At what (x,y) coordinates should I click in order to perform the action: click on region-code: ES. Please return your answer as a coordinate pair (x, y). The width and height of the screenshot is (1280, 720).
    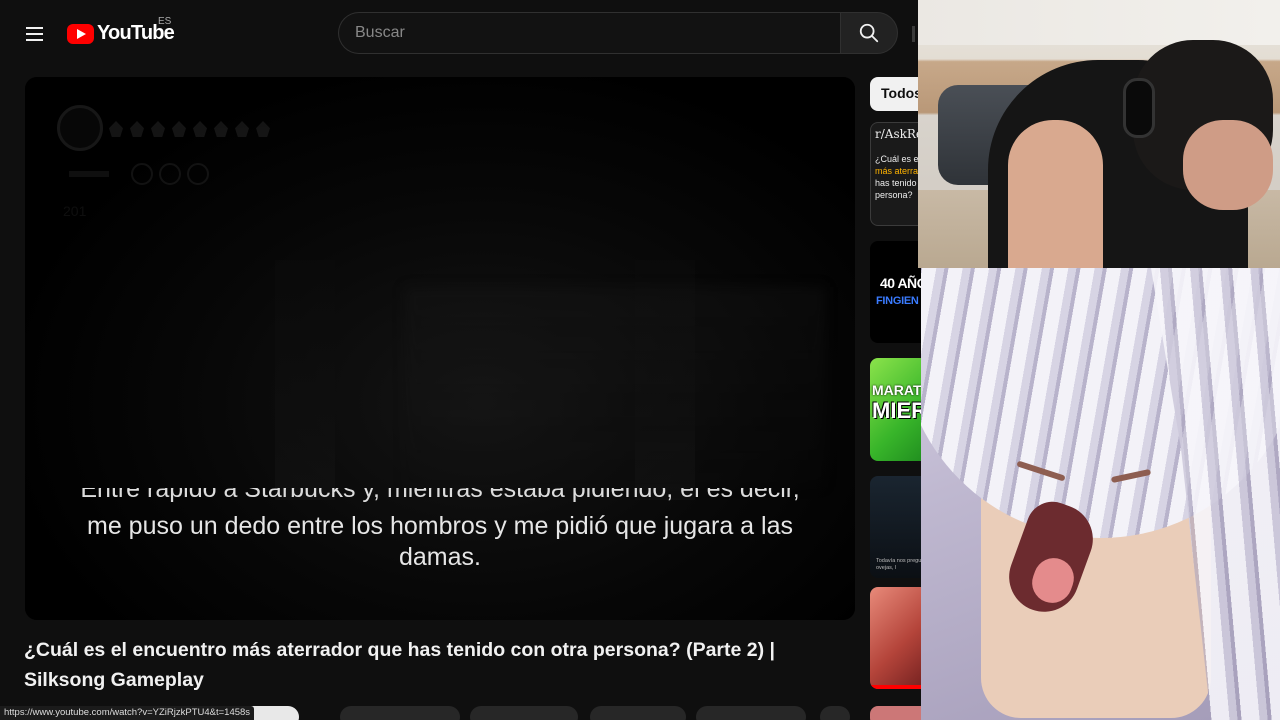
    Looking at the image, I should click on (165, 21).